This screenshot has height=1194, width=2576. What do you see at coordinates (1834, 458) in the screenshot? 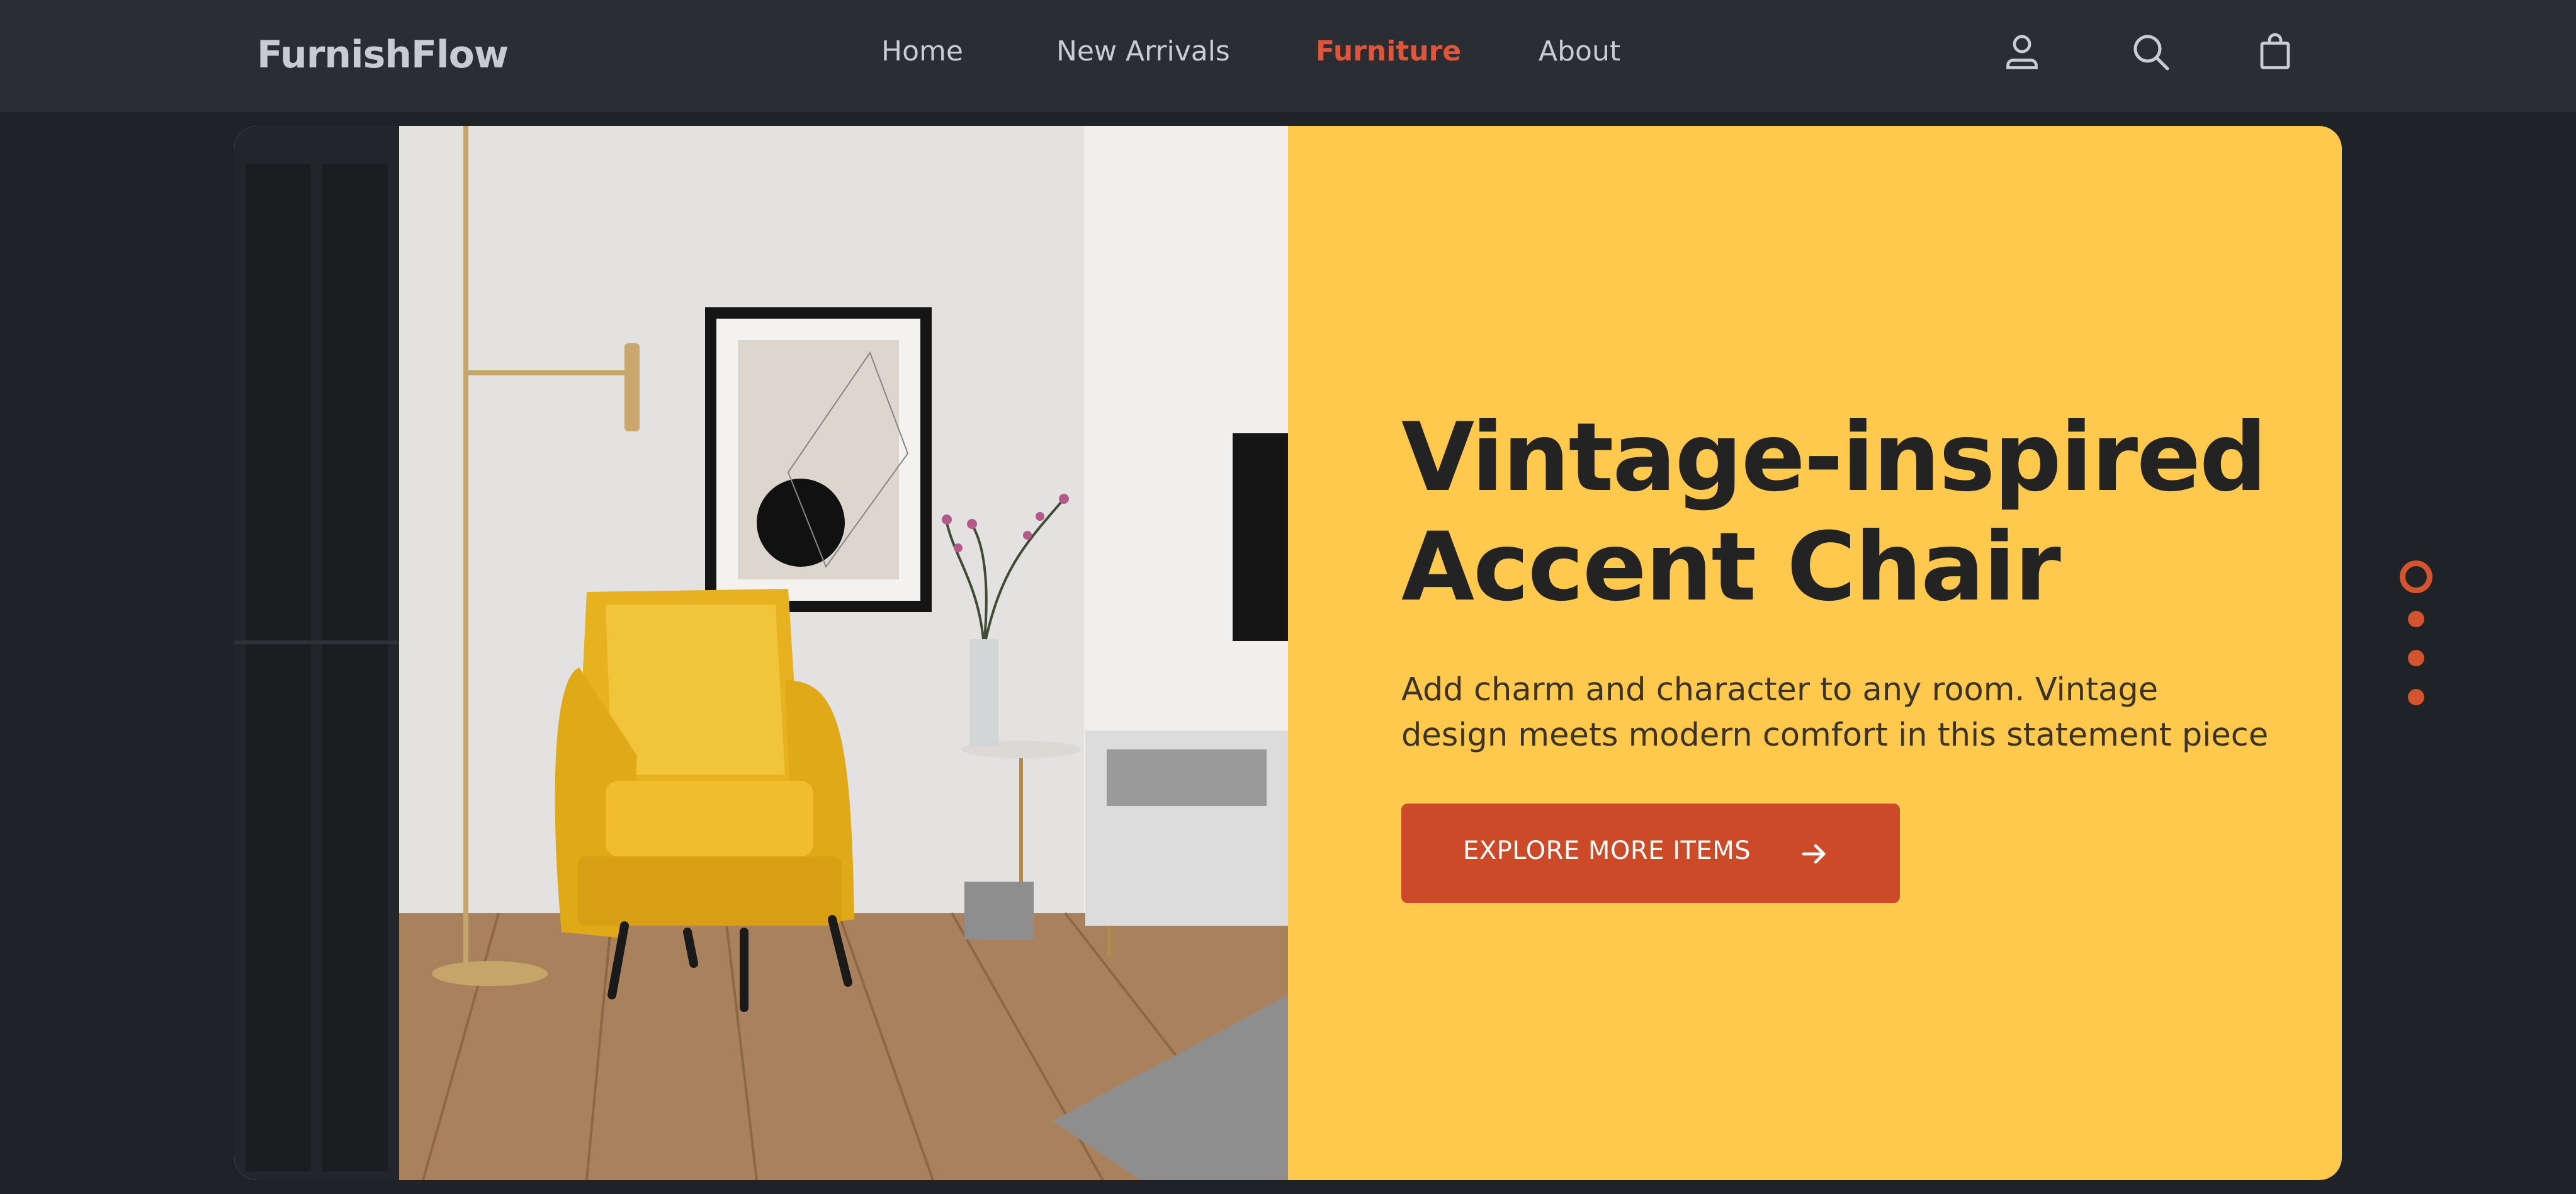
I see `hero-title-line-1: Vintage-inspired` at bounding box center [1834, 458].